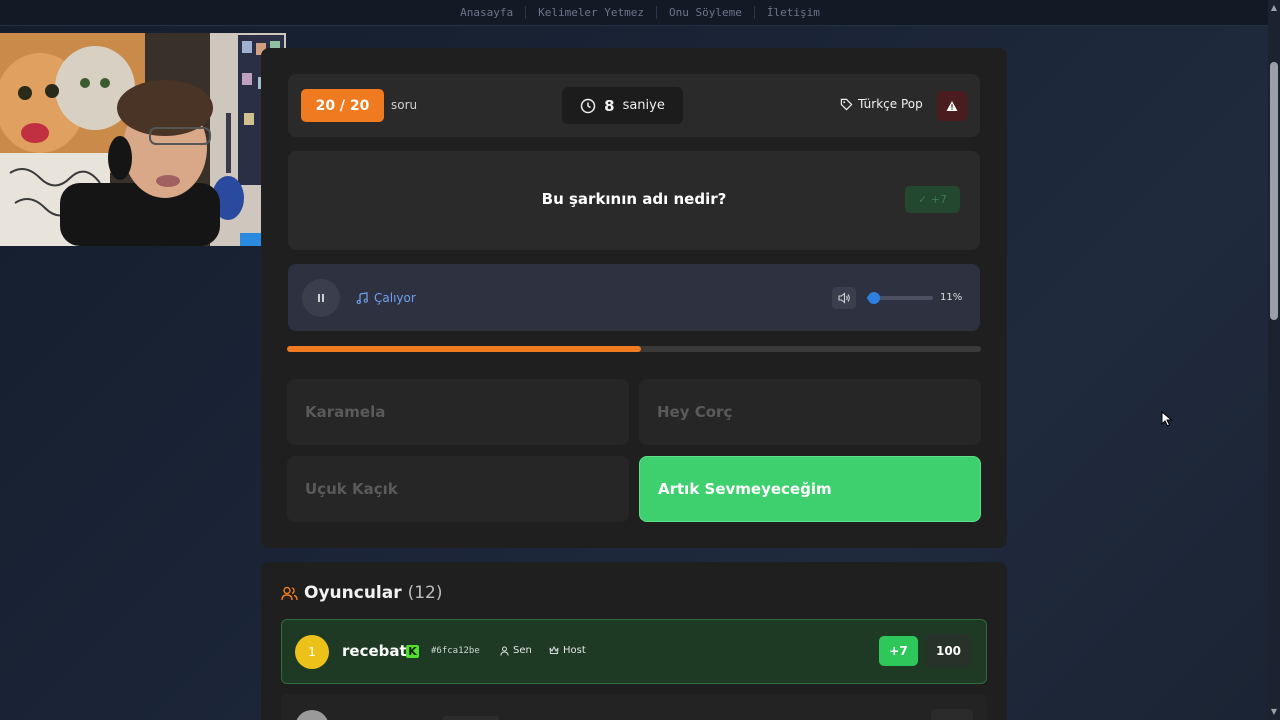 This screenshot has width=1280, height=720. I want to click on you-tag-label: Sen, so click(522, 650).